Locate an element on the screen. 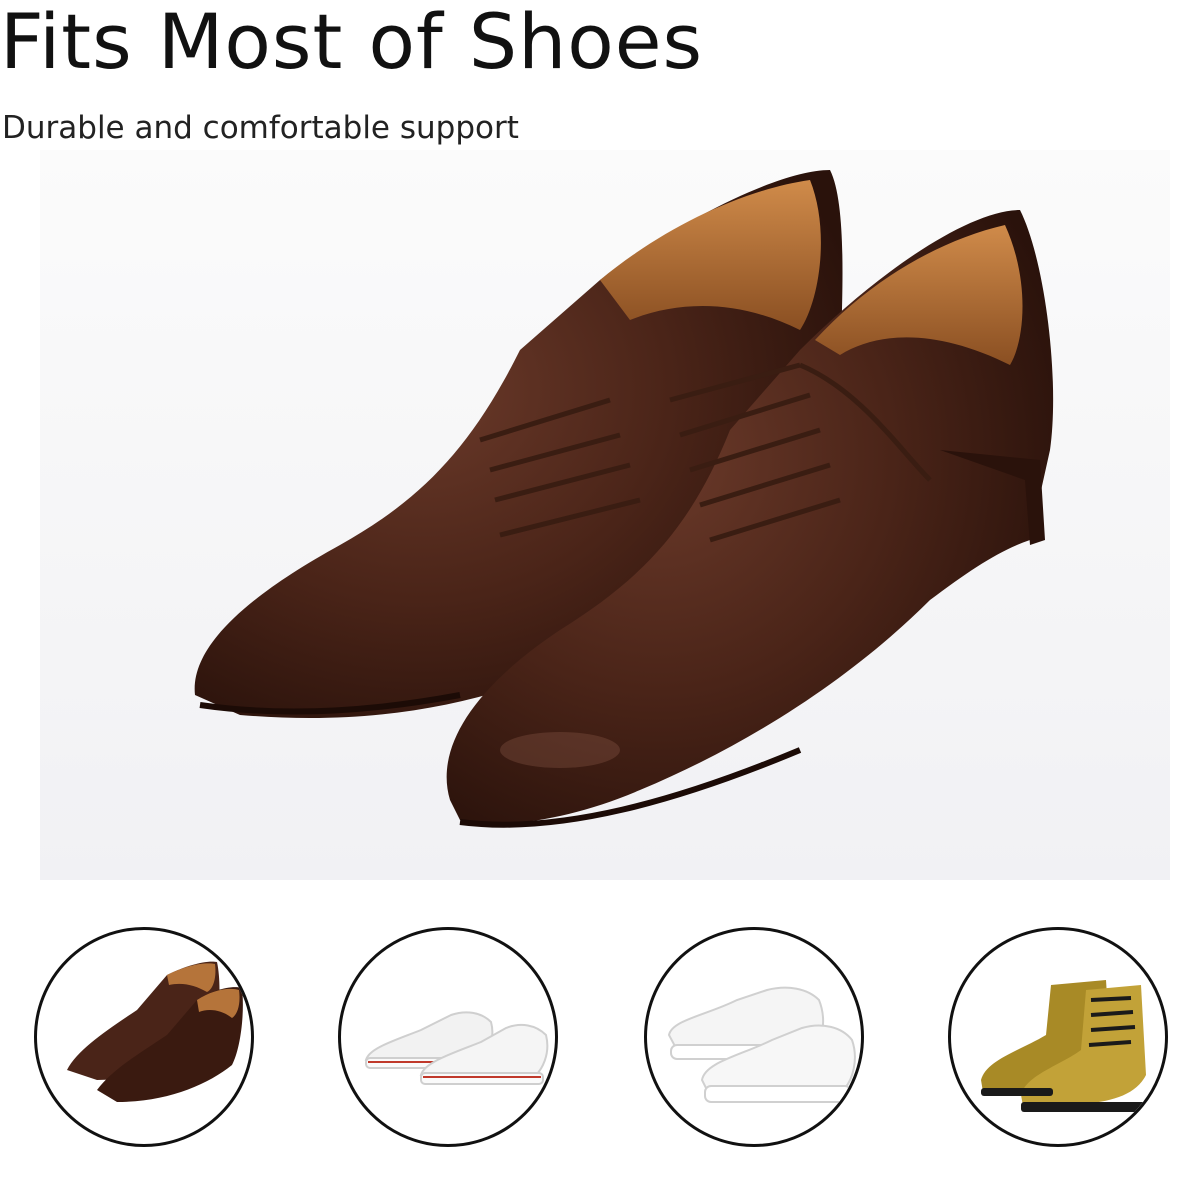  yellow-boot-icon is located at coordinates (1064, 1046).